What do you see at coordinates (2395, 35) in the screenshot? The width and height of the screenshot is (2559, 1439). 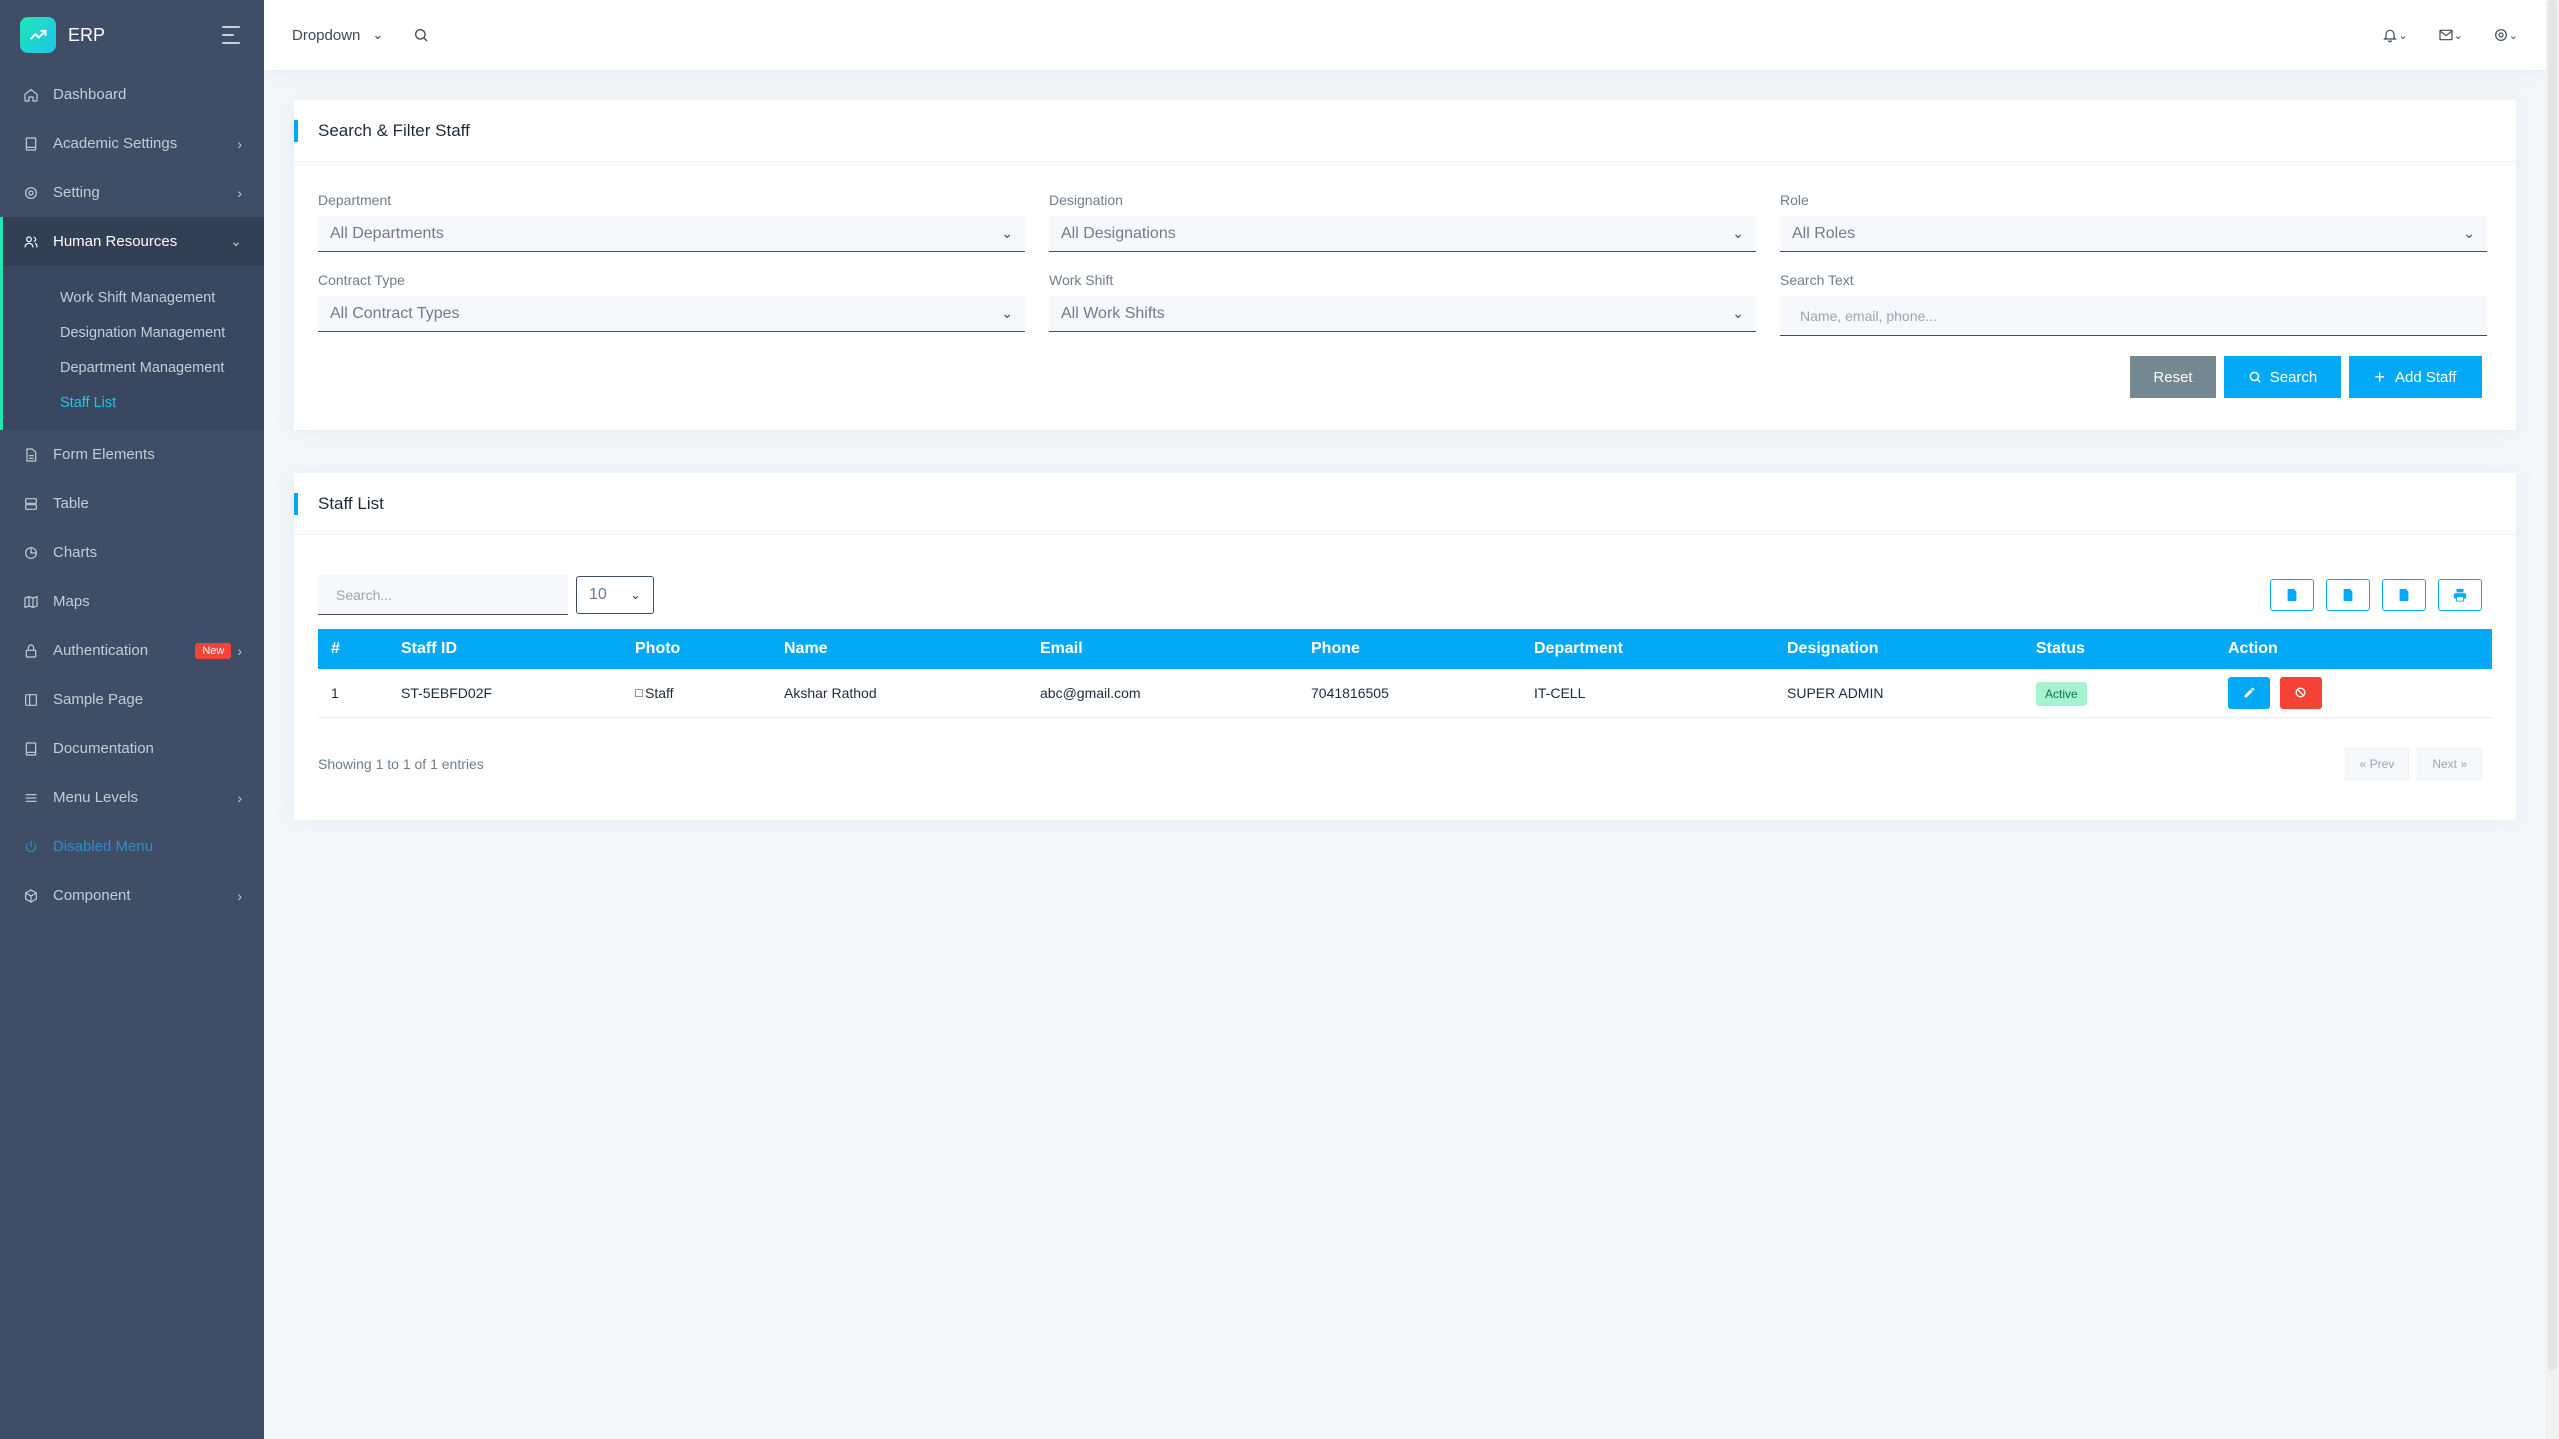 I see `bell-icon: ⌄` at bounding box center [2395, 35].